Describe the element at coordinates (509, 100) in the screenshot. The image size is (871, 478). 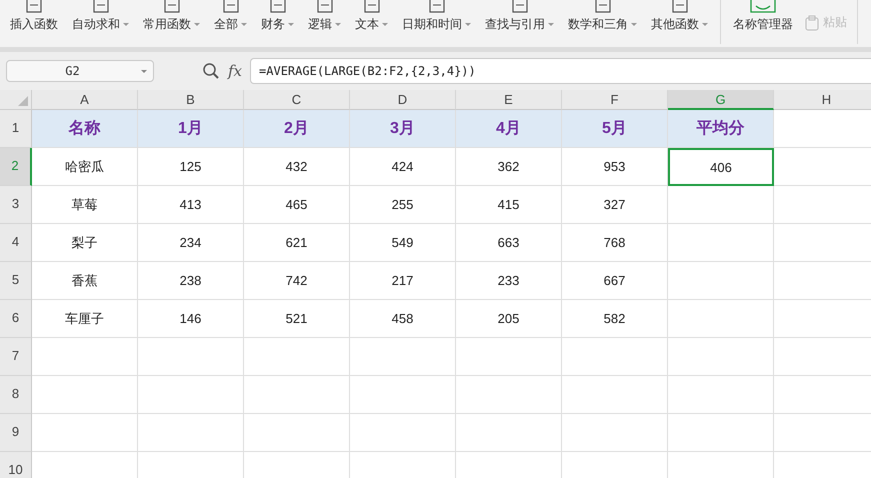
I see `column-header: E` at that location.